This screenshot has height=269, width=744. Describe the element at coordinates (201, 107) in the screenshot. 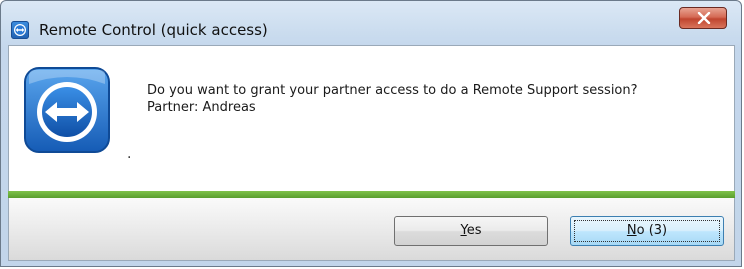

I see `partner-text: Partner: Andreas` at that location.